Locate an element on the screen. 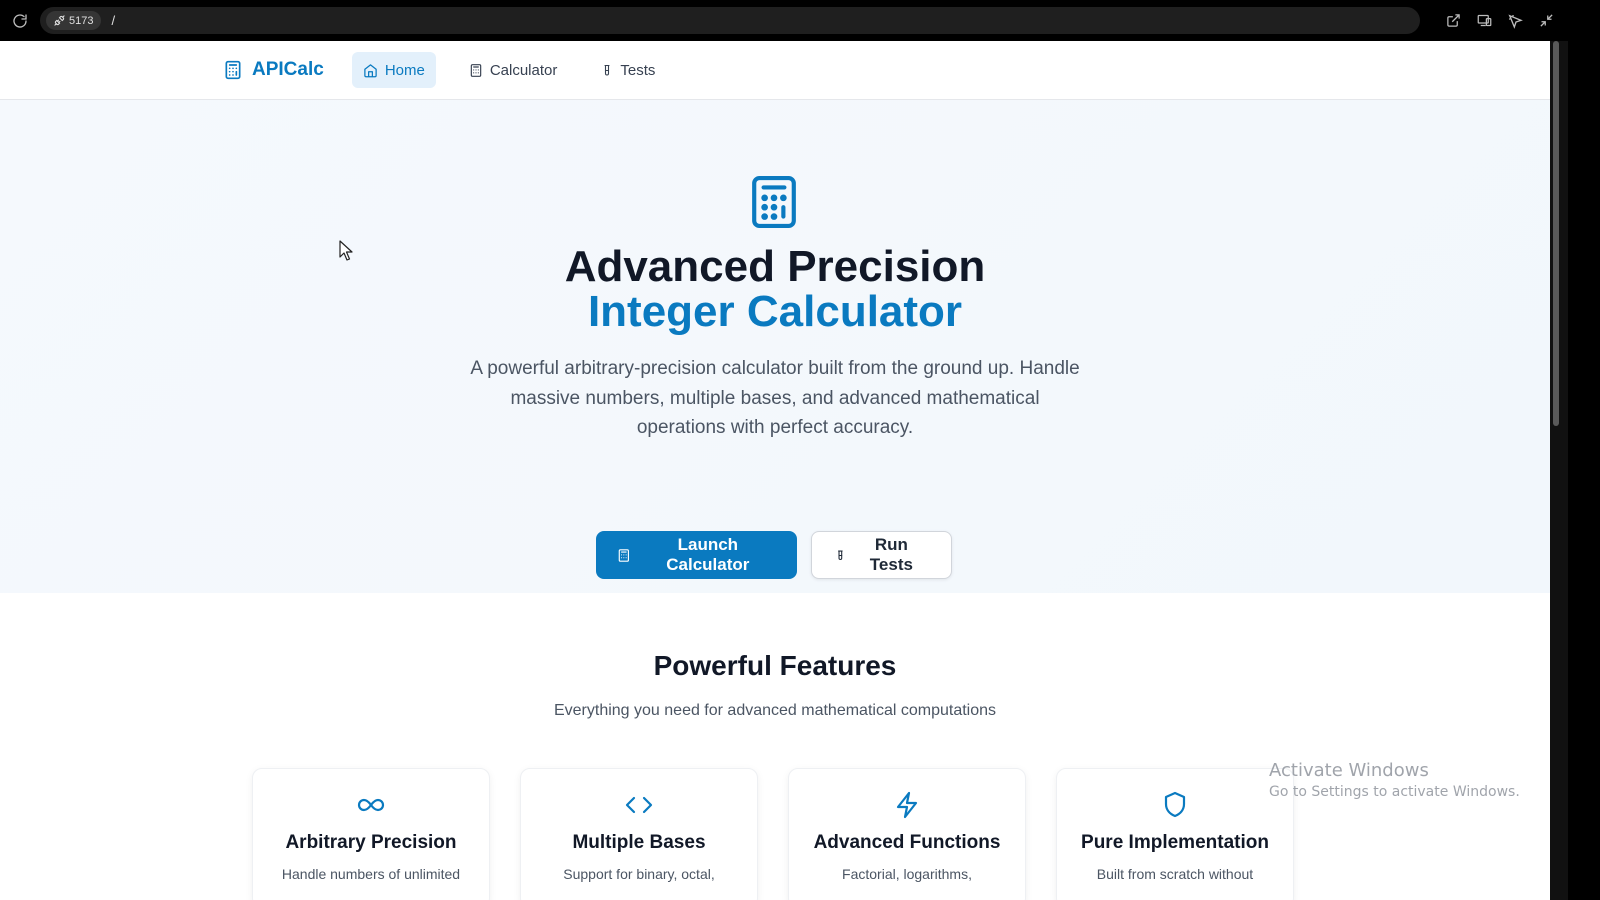 This screenshot has height=900, width=1600. scrollbar-thumb is located at coordinates (1556, 233).